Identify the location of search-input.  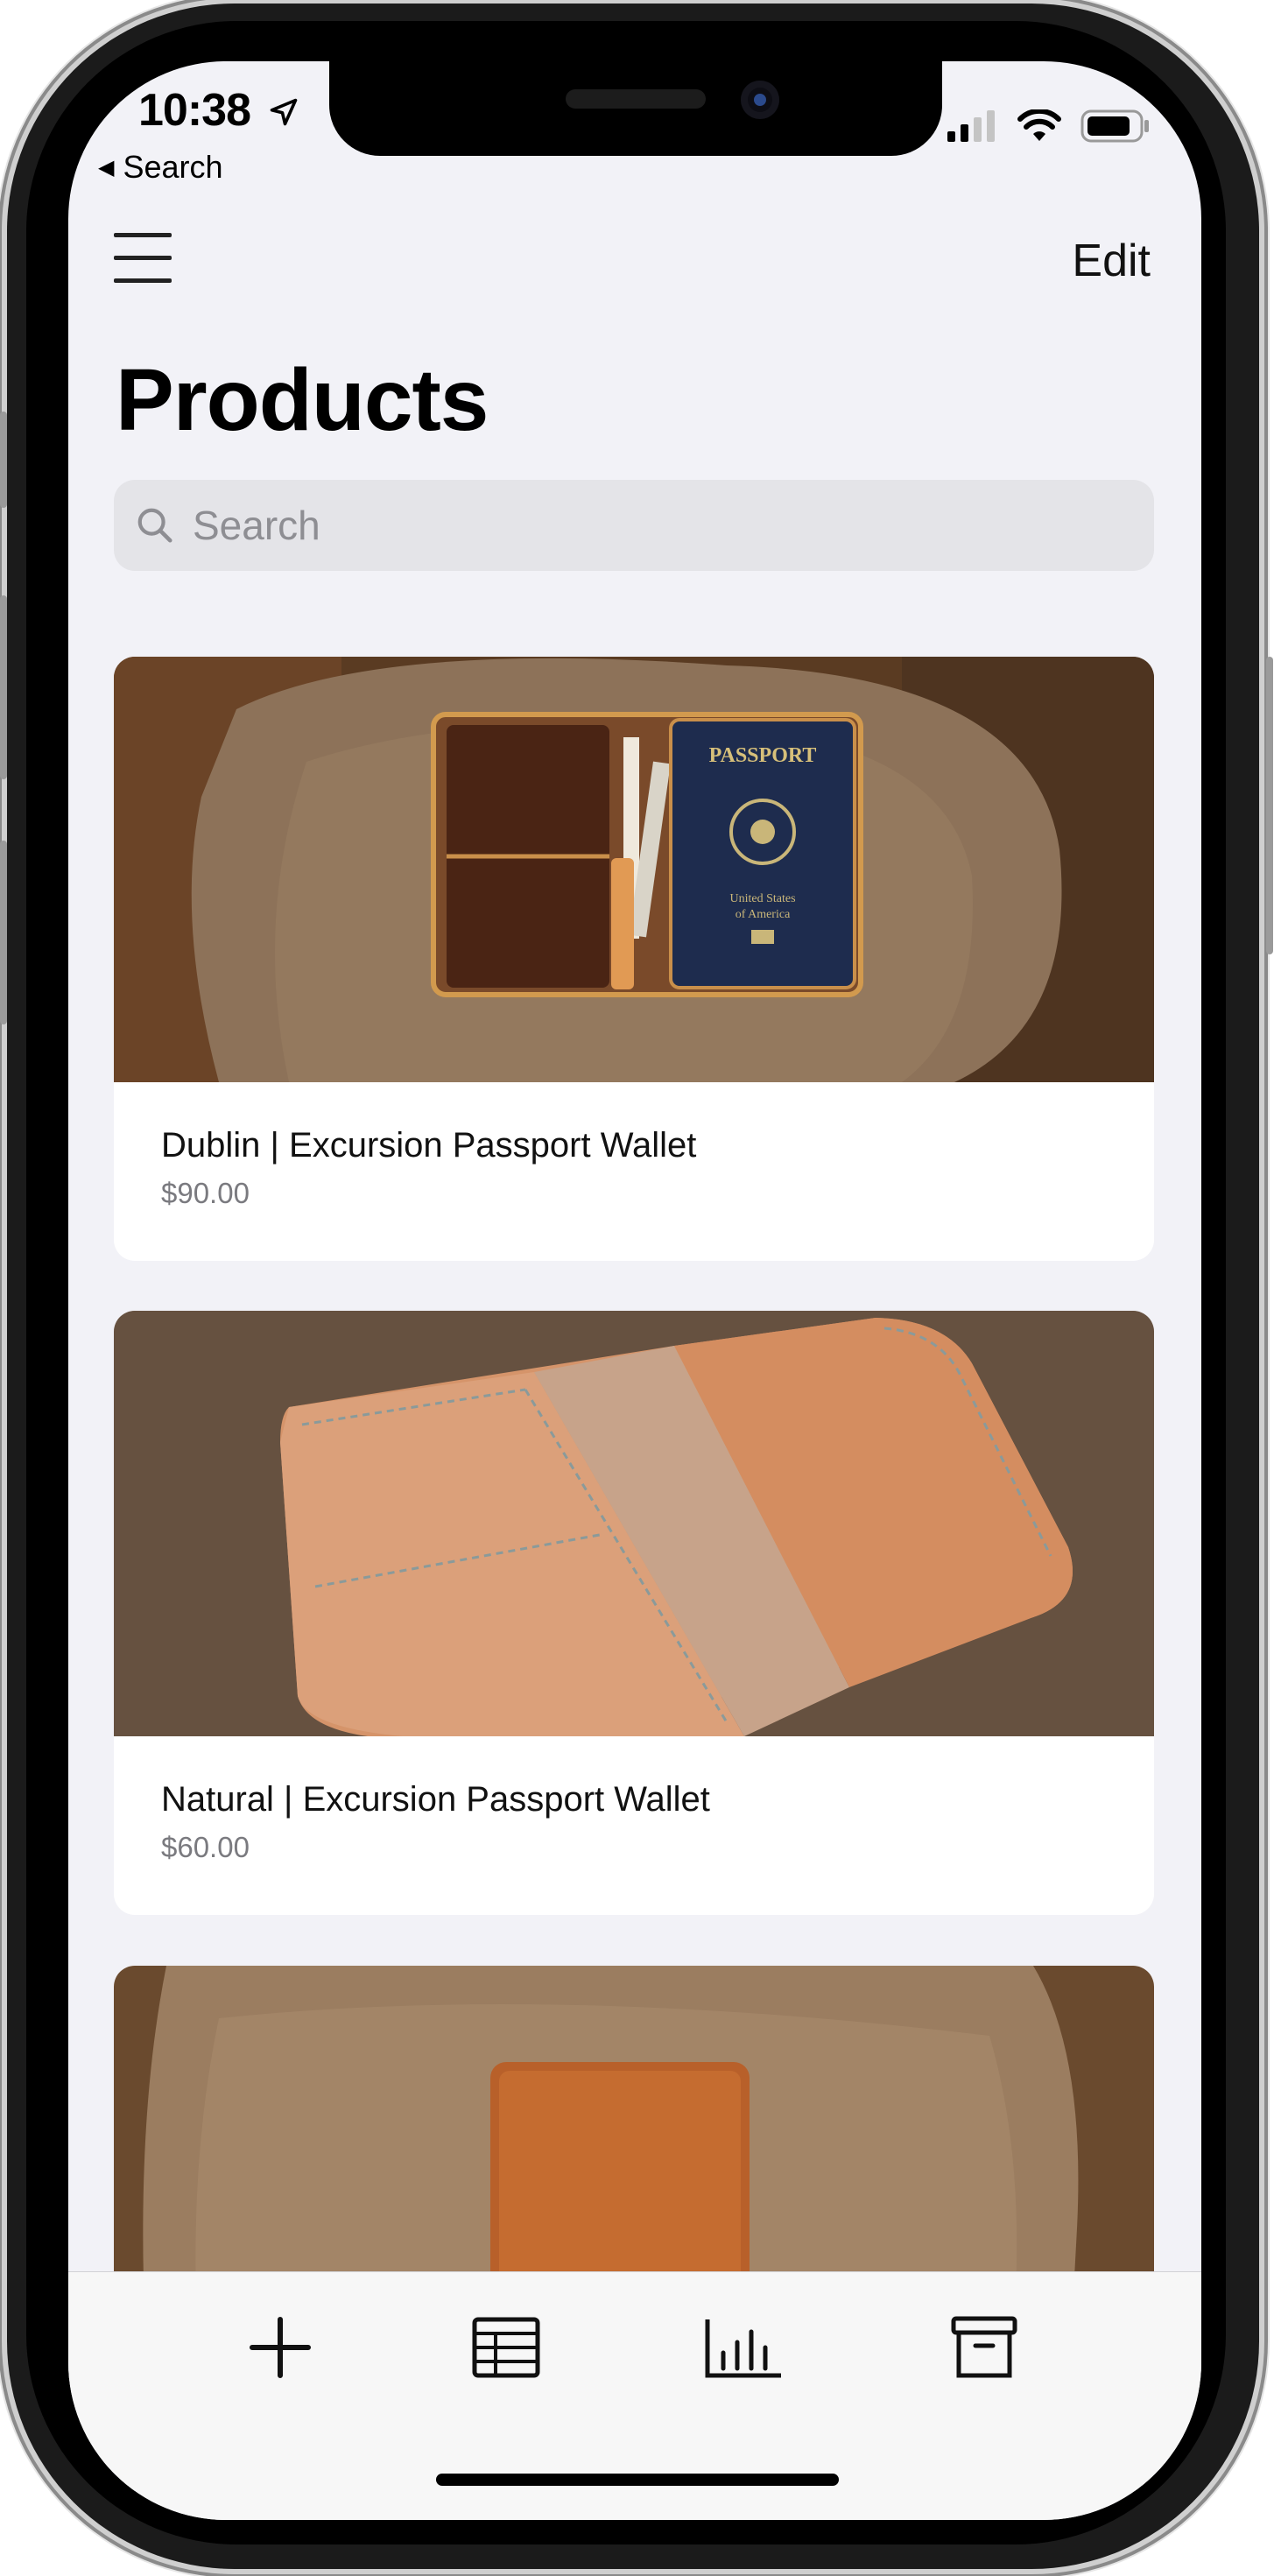
(630, 525).